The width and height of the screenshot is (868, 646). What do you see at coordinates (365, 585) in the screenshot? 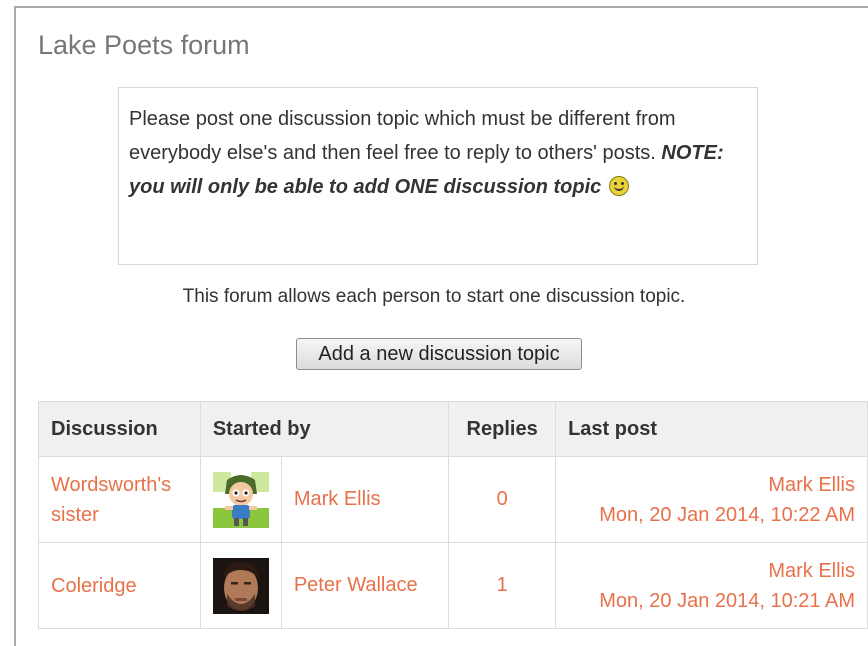
I see `author-link: Peter Wallace` at bounding box center [365, 585].